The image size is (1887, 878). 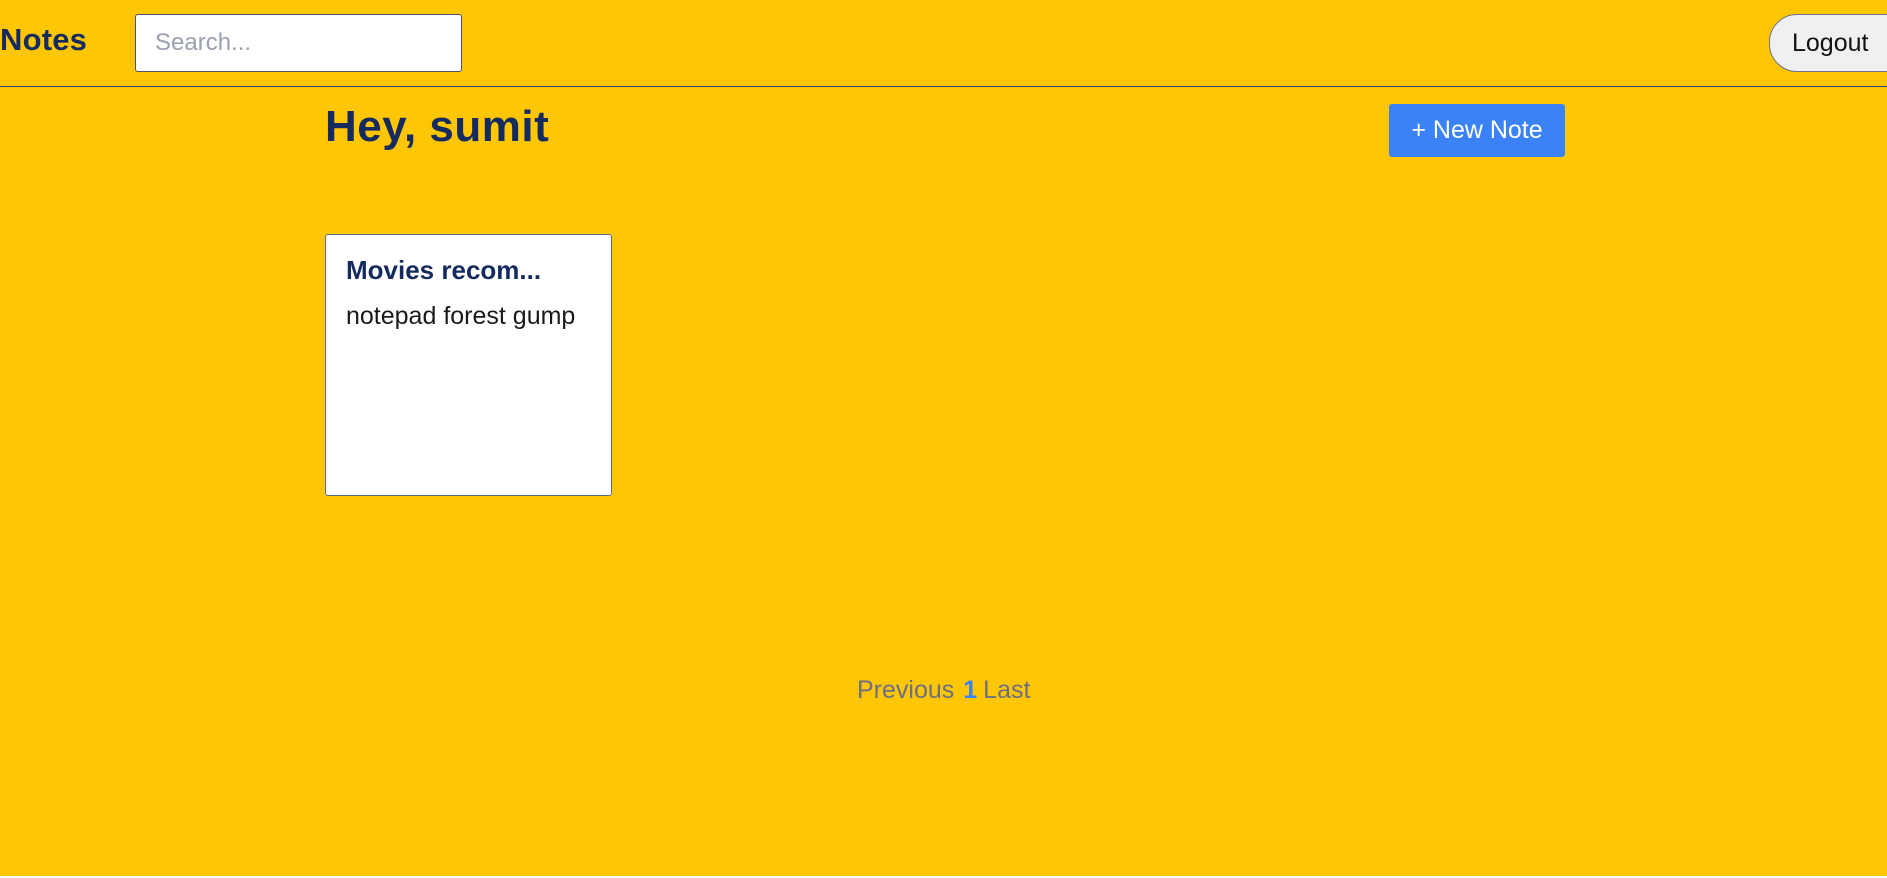 What do you see at coordinates (905, 690) in the screenshot?
I see `previous-page-link: Previous` at bounding box center [905, 690].